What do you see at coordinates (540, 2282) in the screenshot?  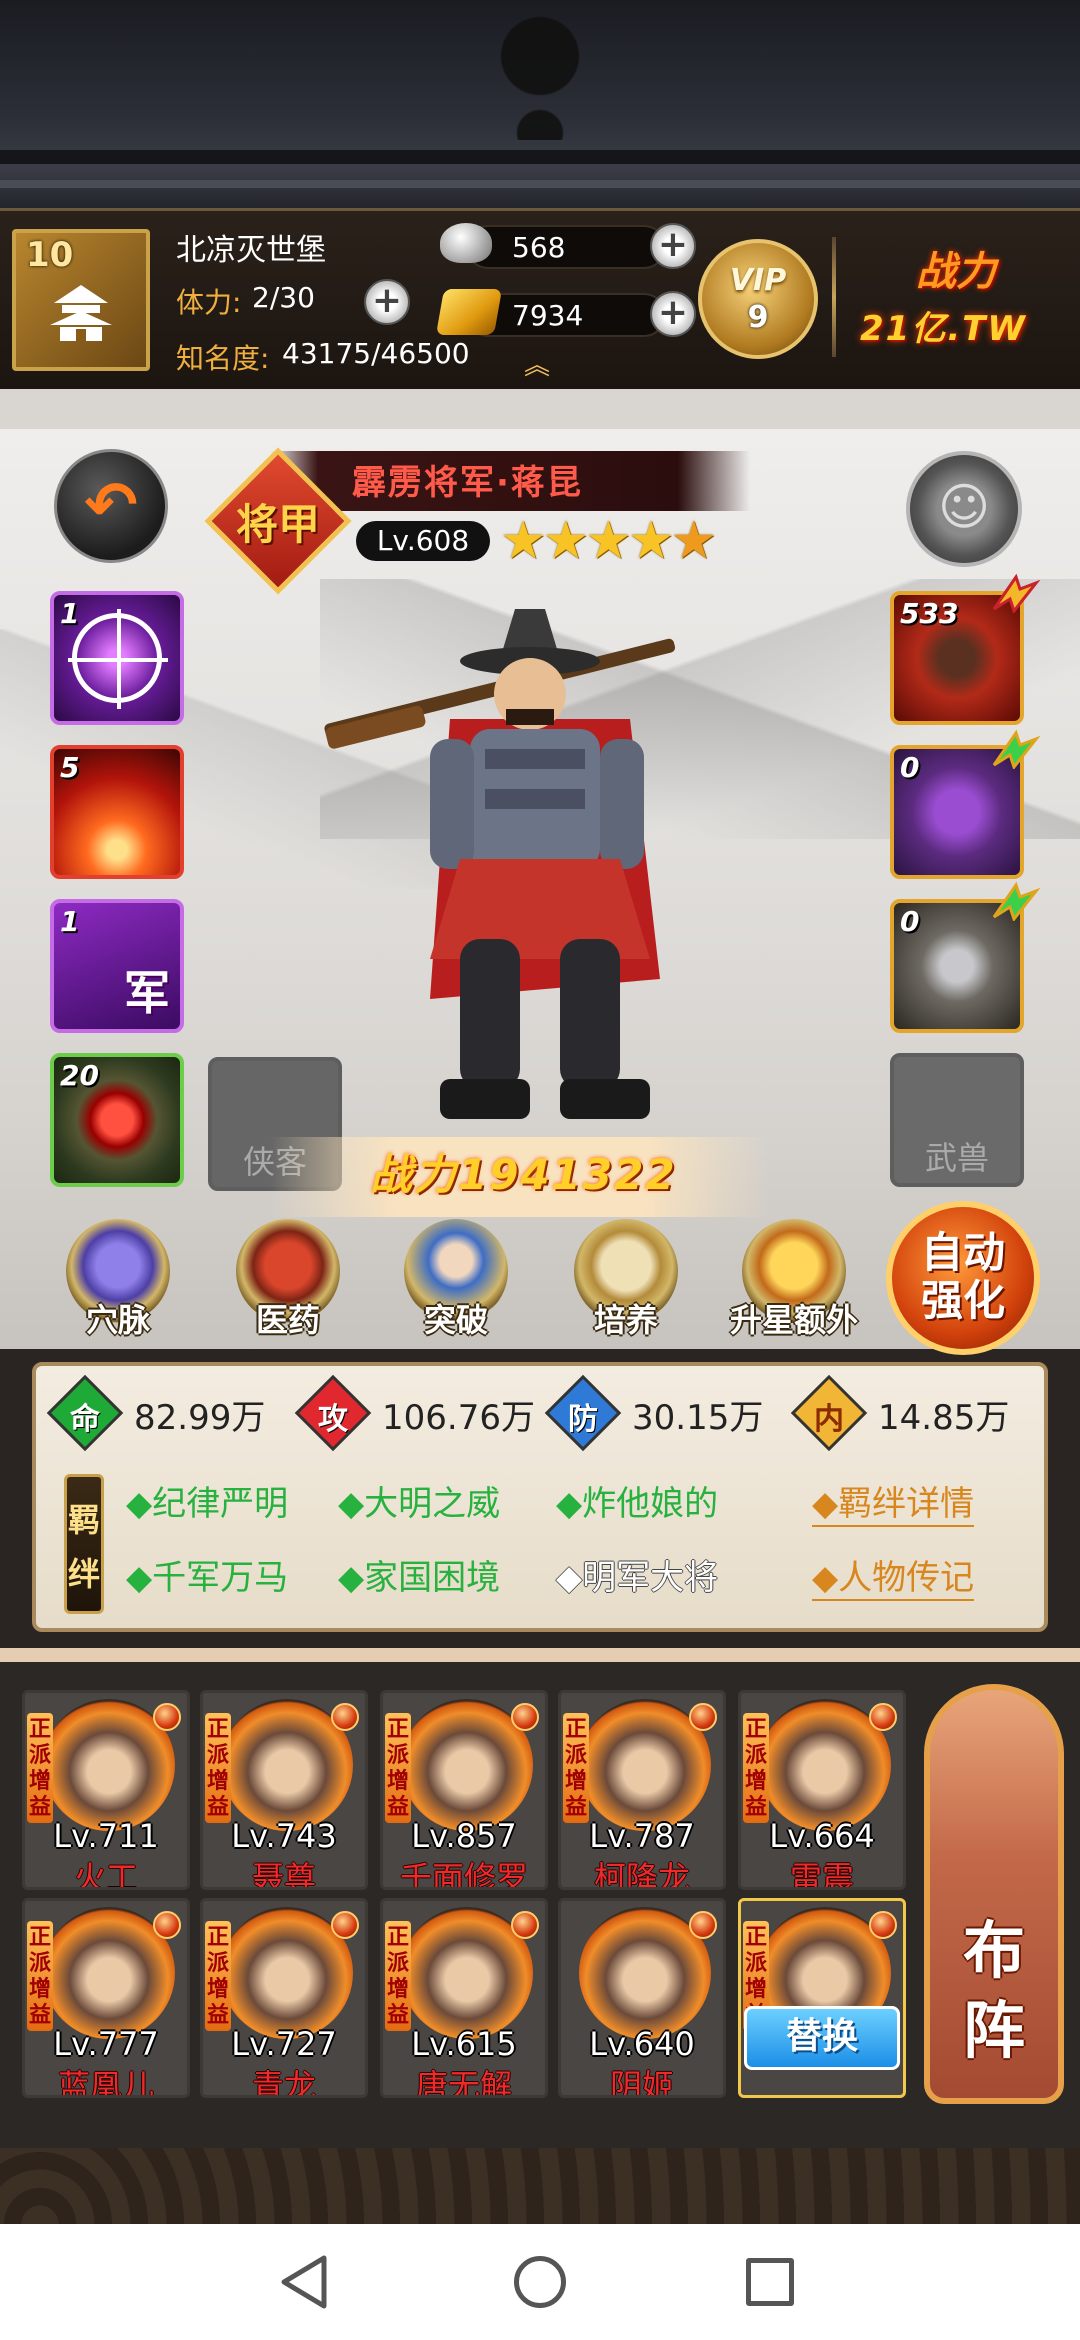 I see `nav-home-icon` at bounding box center [540, 2282].